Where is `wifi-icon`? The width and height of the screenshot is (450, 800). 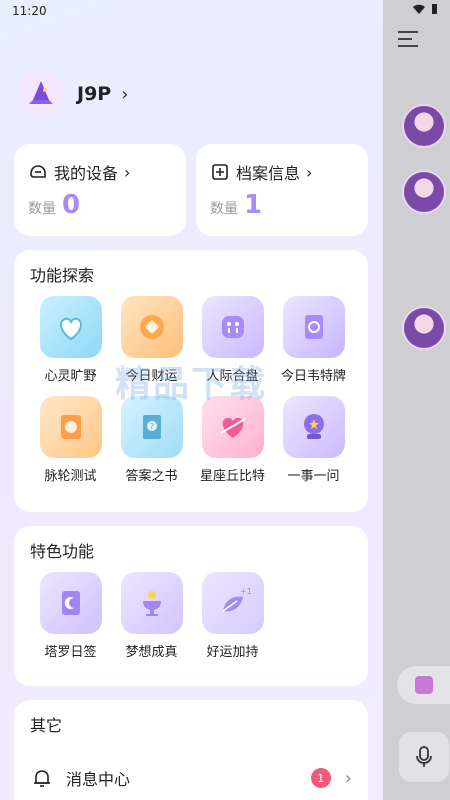 wifi-icon is located at coordinates (419, 9).